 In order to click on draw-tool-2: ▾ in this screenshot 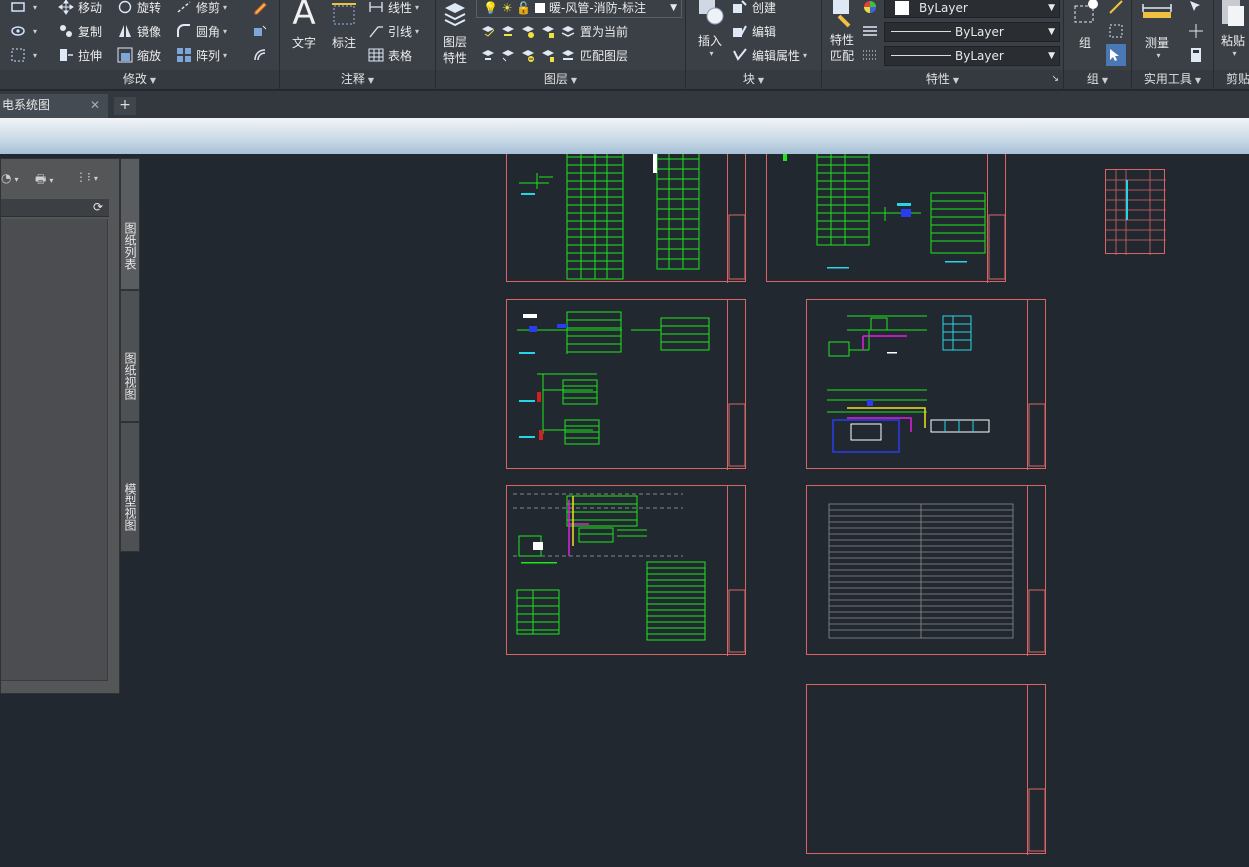, I will do `click(23, 31)`.